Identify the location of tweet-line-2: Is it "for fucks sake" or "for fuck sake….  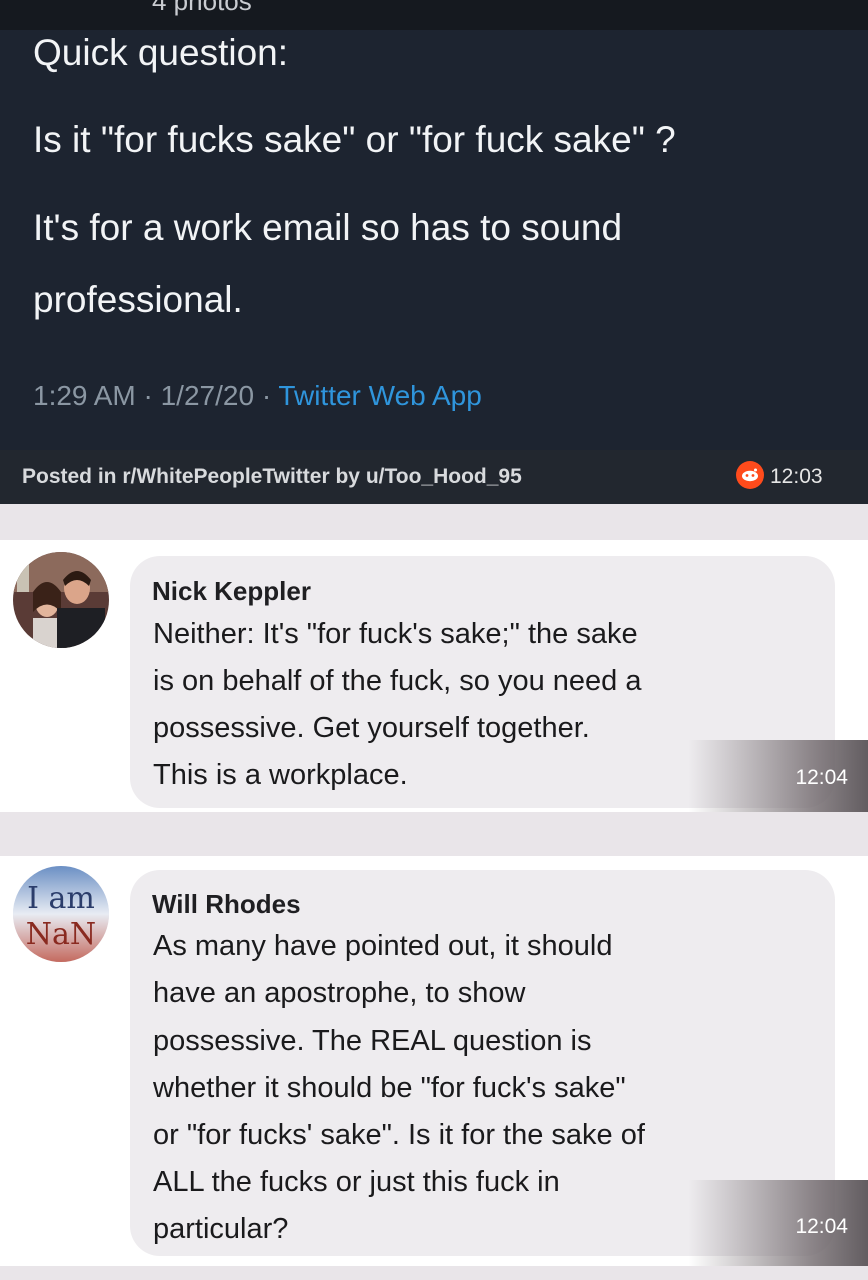
(354, 139).